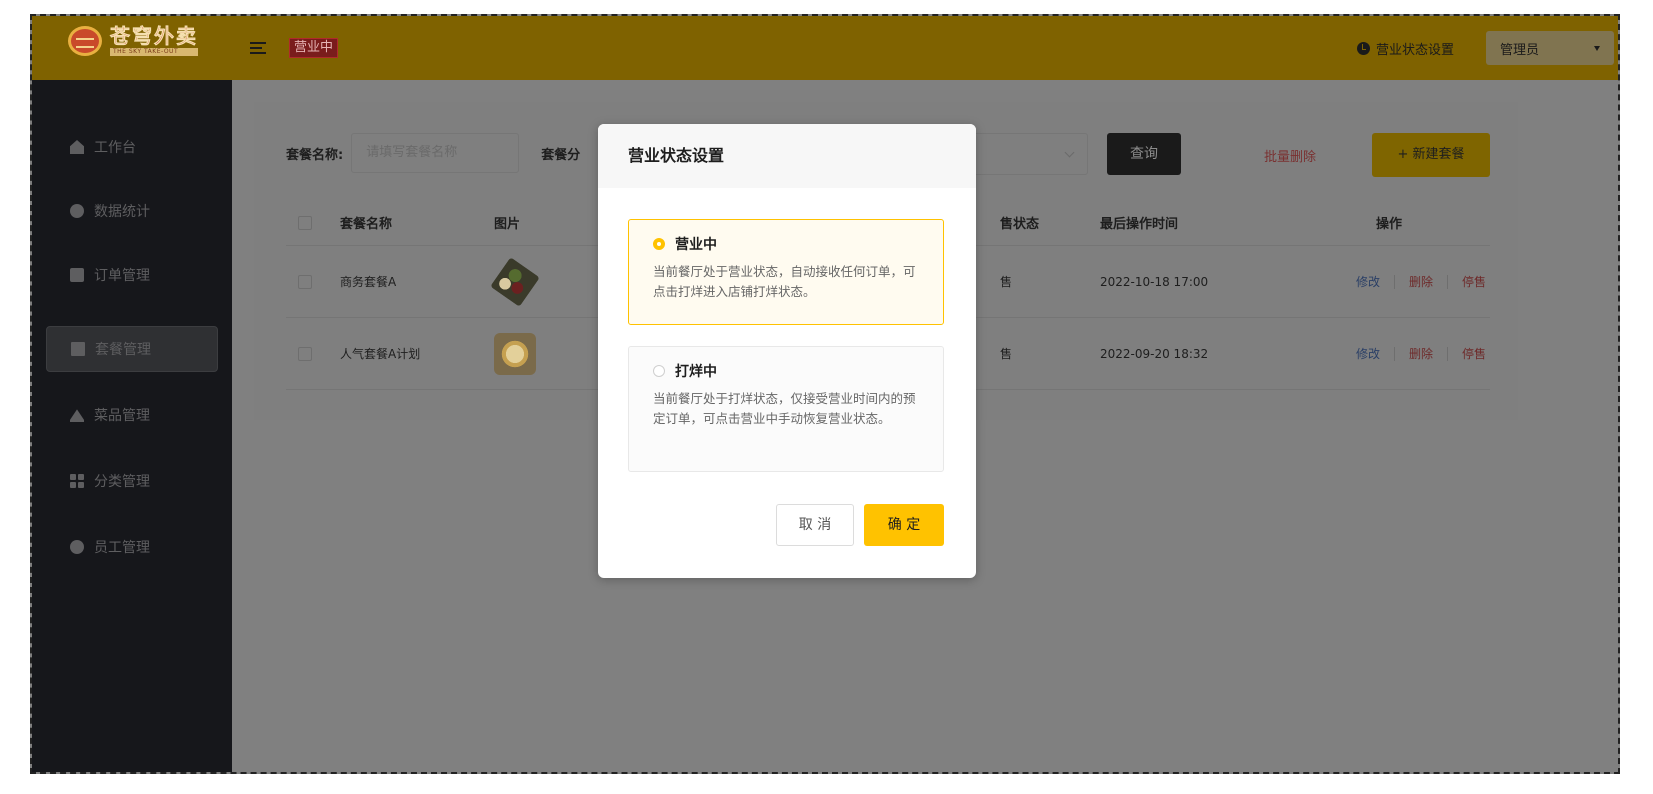  I want to click on combo-name: 商务套餐A, so click(368, 282).